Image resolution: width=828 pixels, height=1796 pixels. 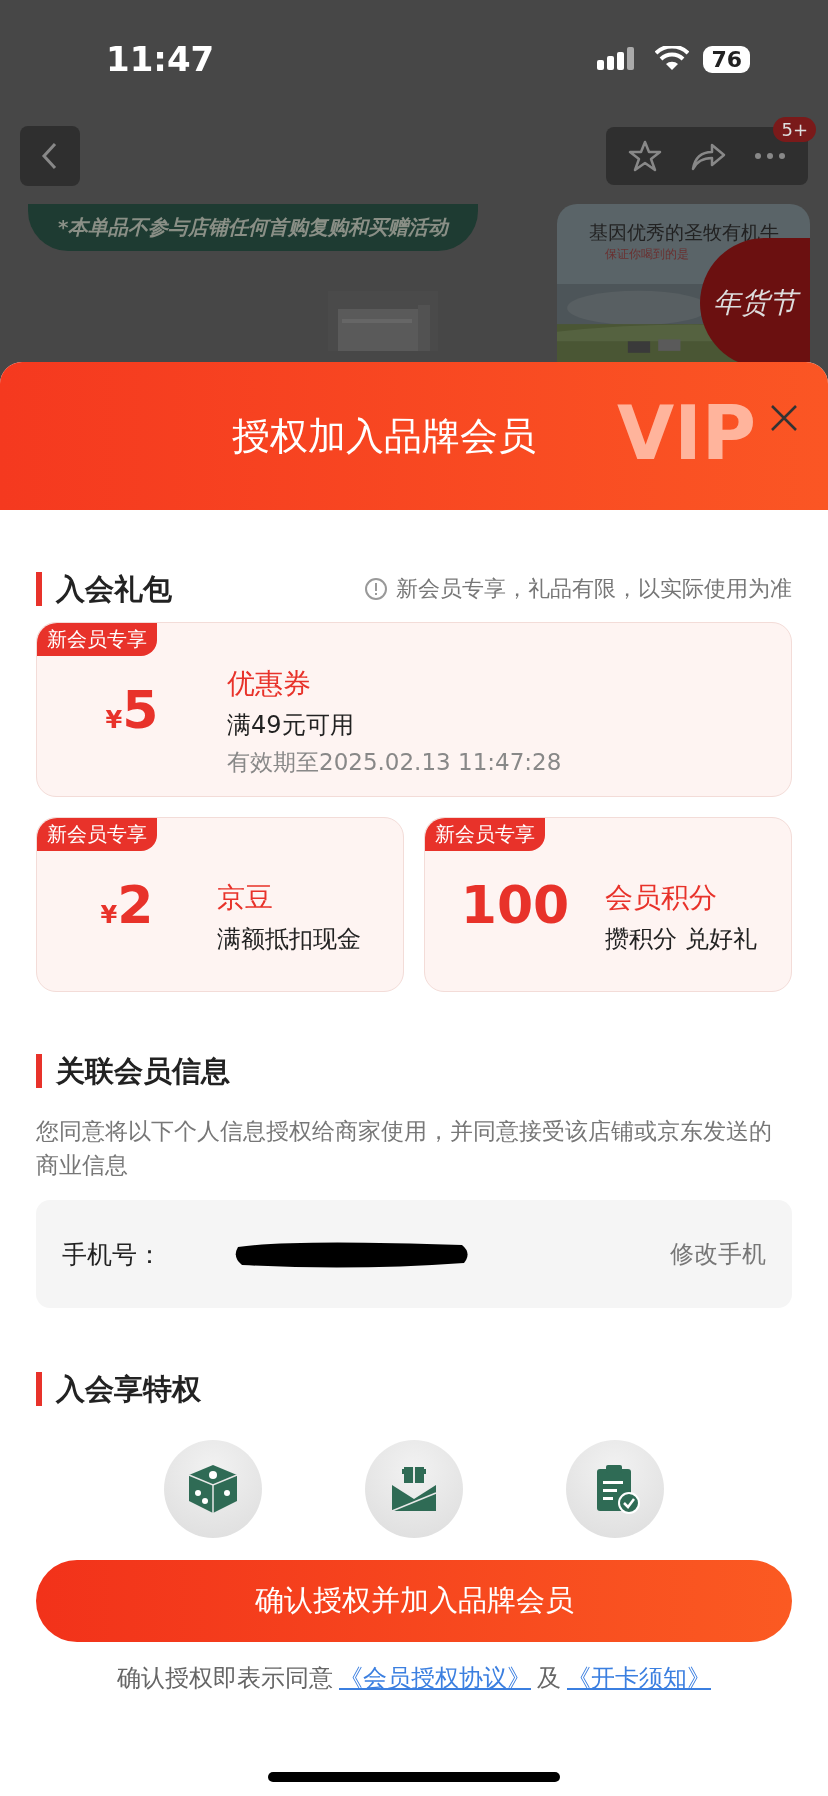 What do you see at coordinates (394, 762) in the screenshot?
I see `validity-text: 有效期至2025.02.13 11:47:28` at bounding box center [394, 762].